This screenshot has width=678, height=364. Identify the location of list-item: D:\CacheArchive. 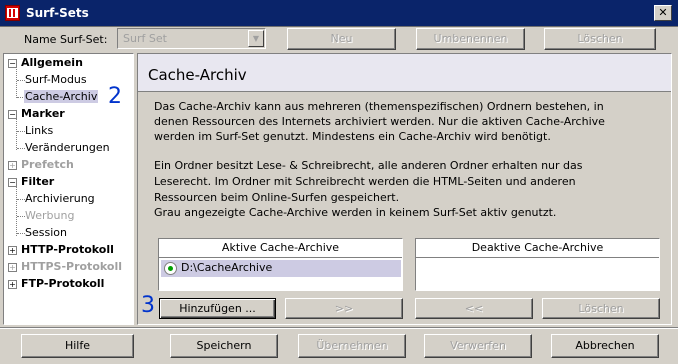
(281, 268).